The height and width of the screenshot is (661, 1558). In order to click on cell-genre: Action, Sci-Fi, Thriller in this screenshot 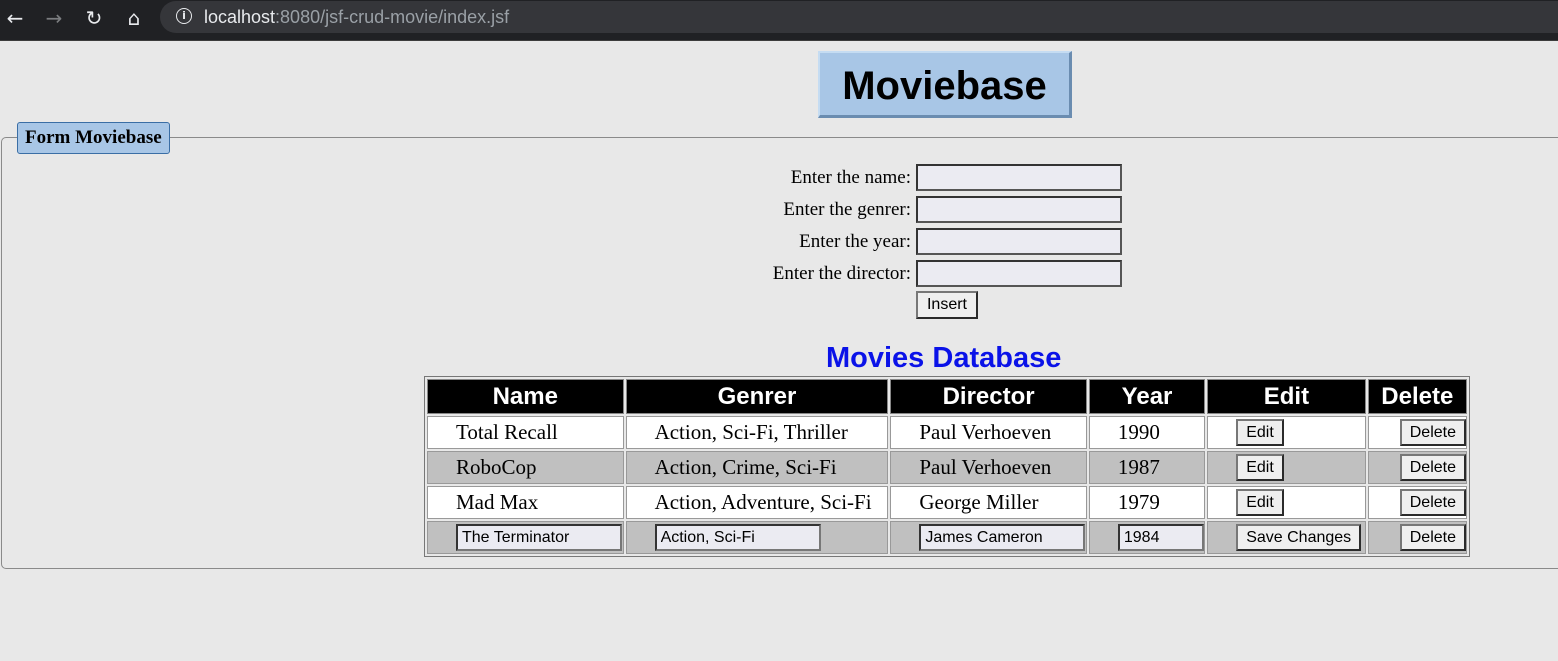, I will do `click(757, 432)`.